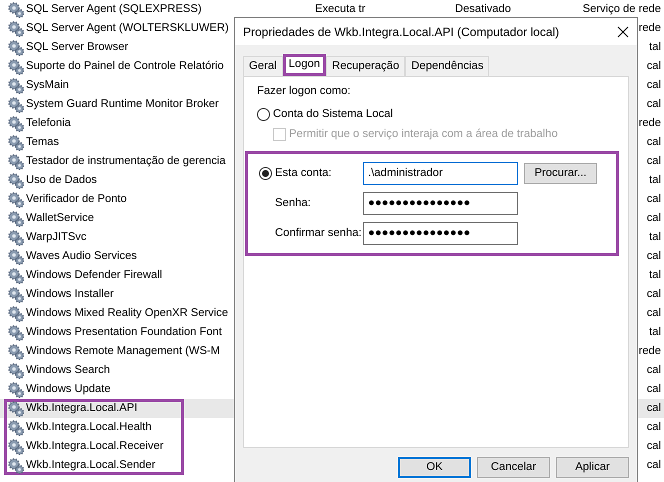  I want to click on confirm-password-label: Confirmar senha:, so click(318, 233).